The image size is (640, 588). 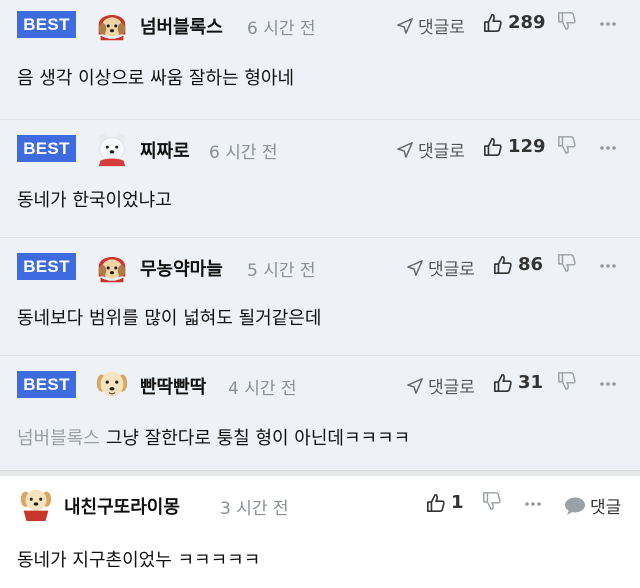 What do you see at coordinates (165, 150) in the screenshot?
I see `nickname: 찌짜로` at bounding box center [165, 150].